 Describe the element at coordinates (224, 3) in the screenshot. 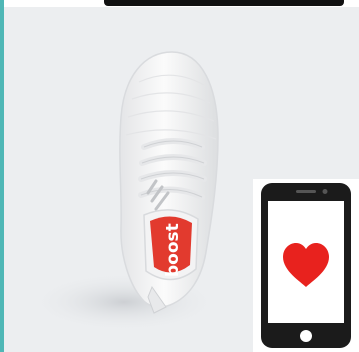

I see `top-edge-bar` at that location.